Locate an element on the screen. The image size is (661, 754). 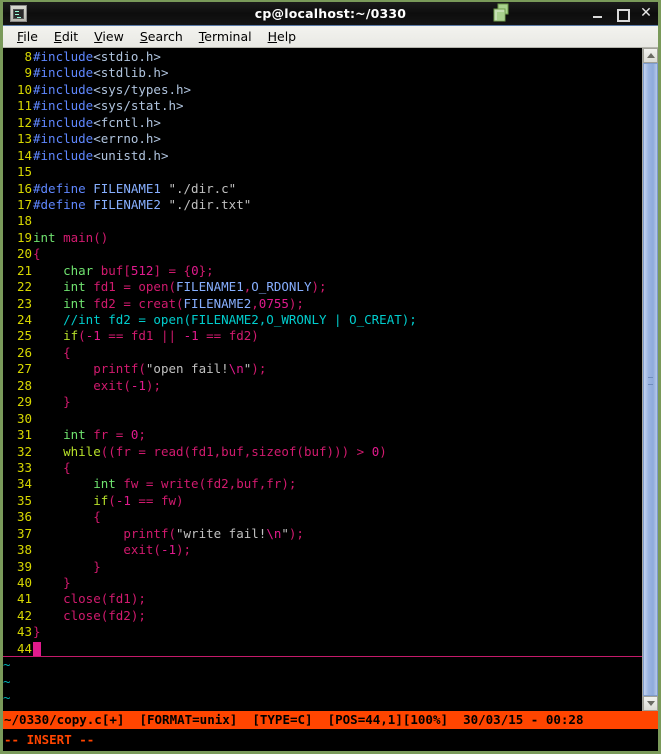
scroll-down-arrow-icon is located at coordinates (650, 703).